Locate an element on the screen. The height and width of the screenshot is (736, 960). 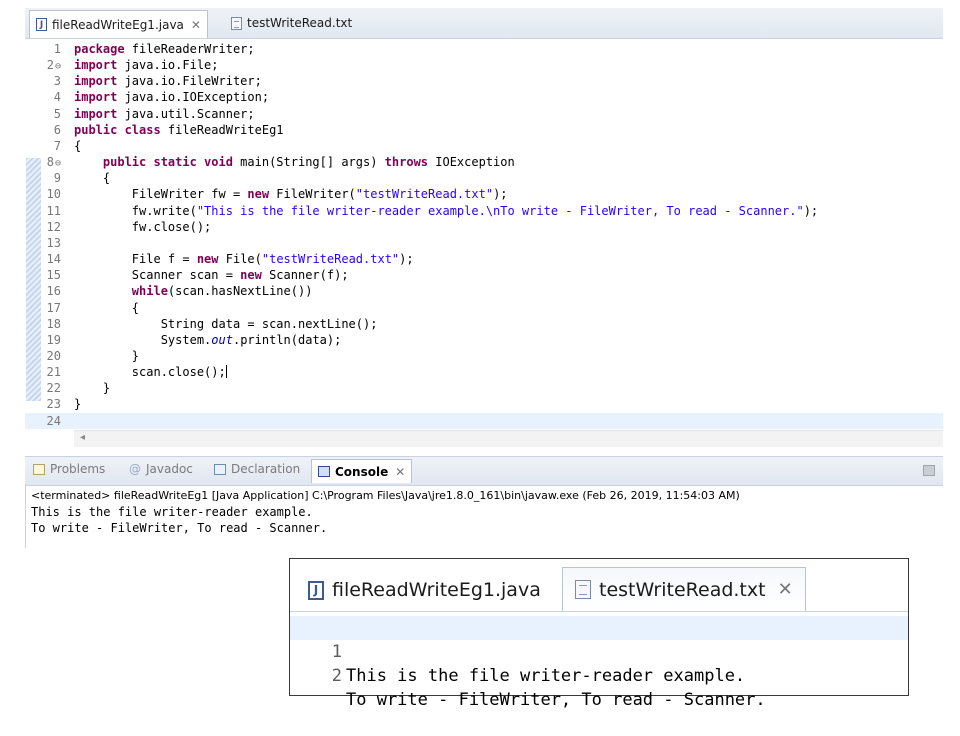
tab-filereadwriteeg1-java: J fileReadWriteEg1.java is located at coordinates (424, 590).